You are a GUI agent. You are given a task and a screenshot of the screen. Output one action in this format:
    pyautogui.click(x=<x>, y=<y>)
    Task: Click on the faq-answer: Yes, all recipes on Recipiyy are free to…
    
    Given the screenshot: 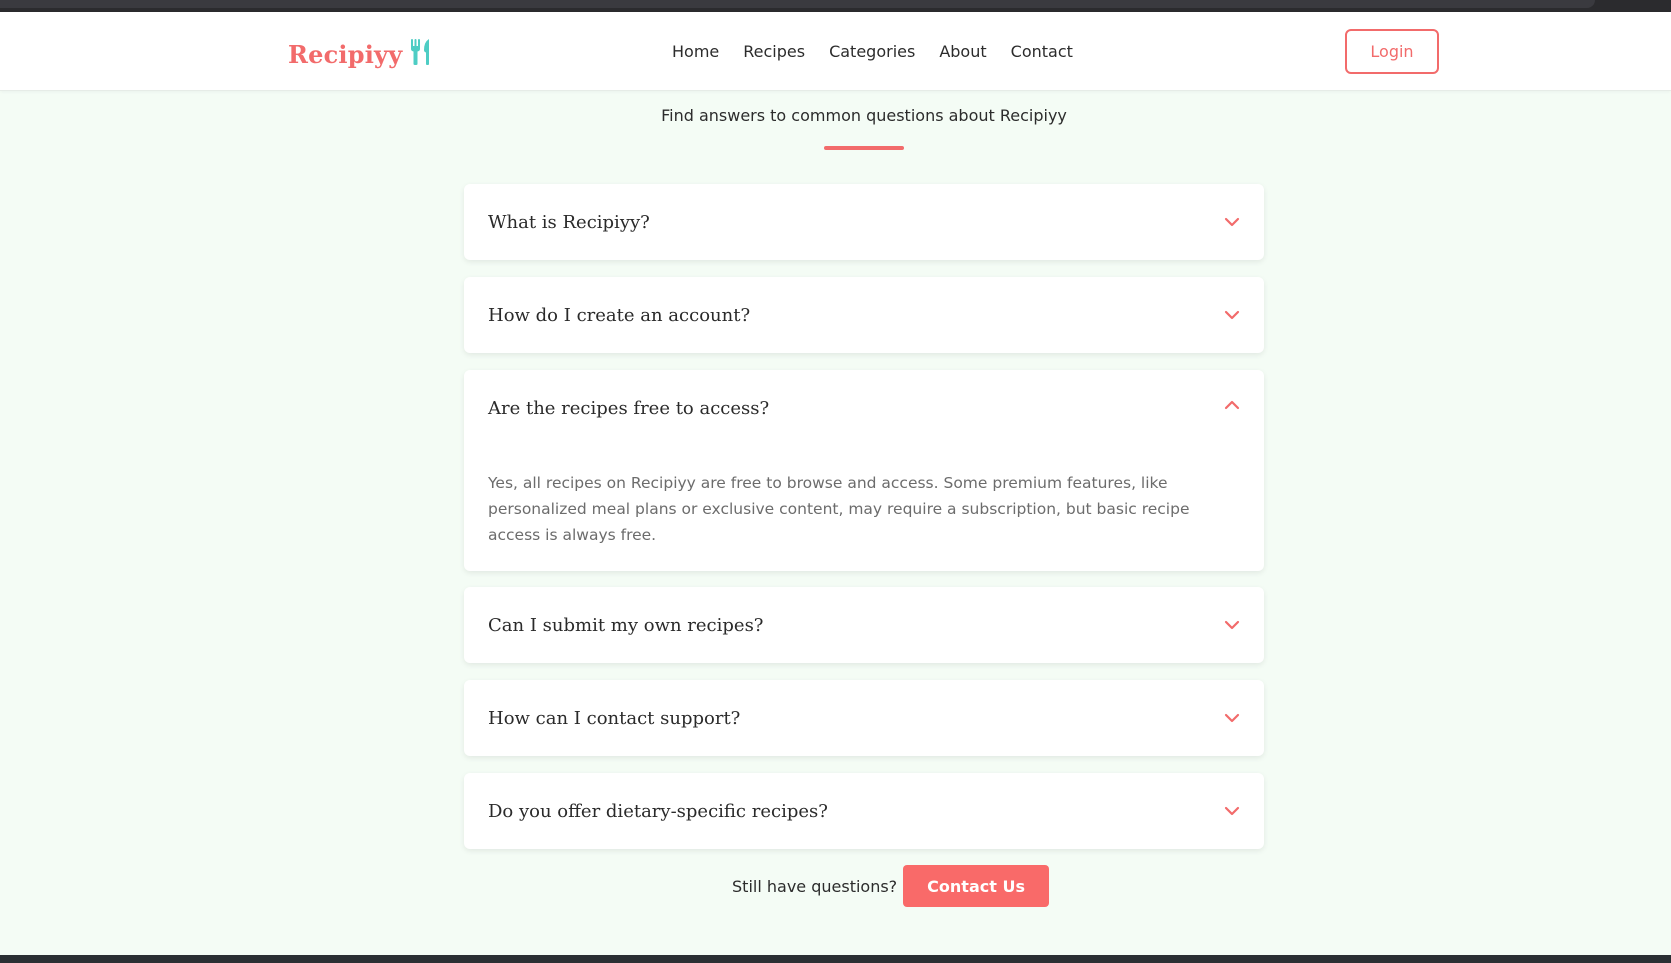 What is the action you would take?
    pyautogui.click(x=839, y=509)
    